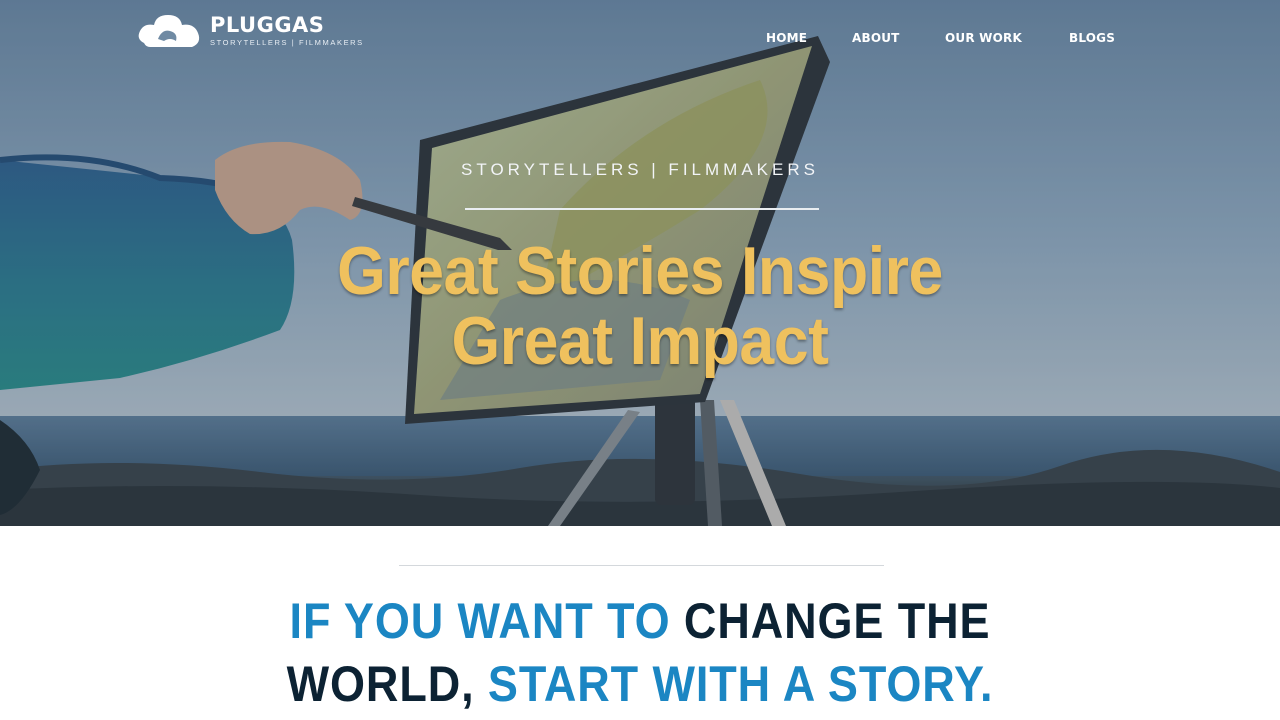  I want to click on brand-logo: PLUGGAS STORYTELLERS | FILMMAKERS, so click(250, 30).